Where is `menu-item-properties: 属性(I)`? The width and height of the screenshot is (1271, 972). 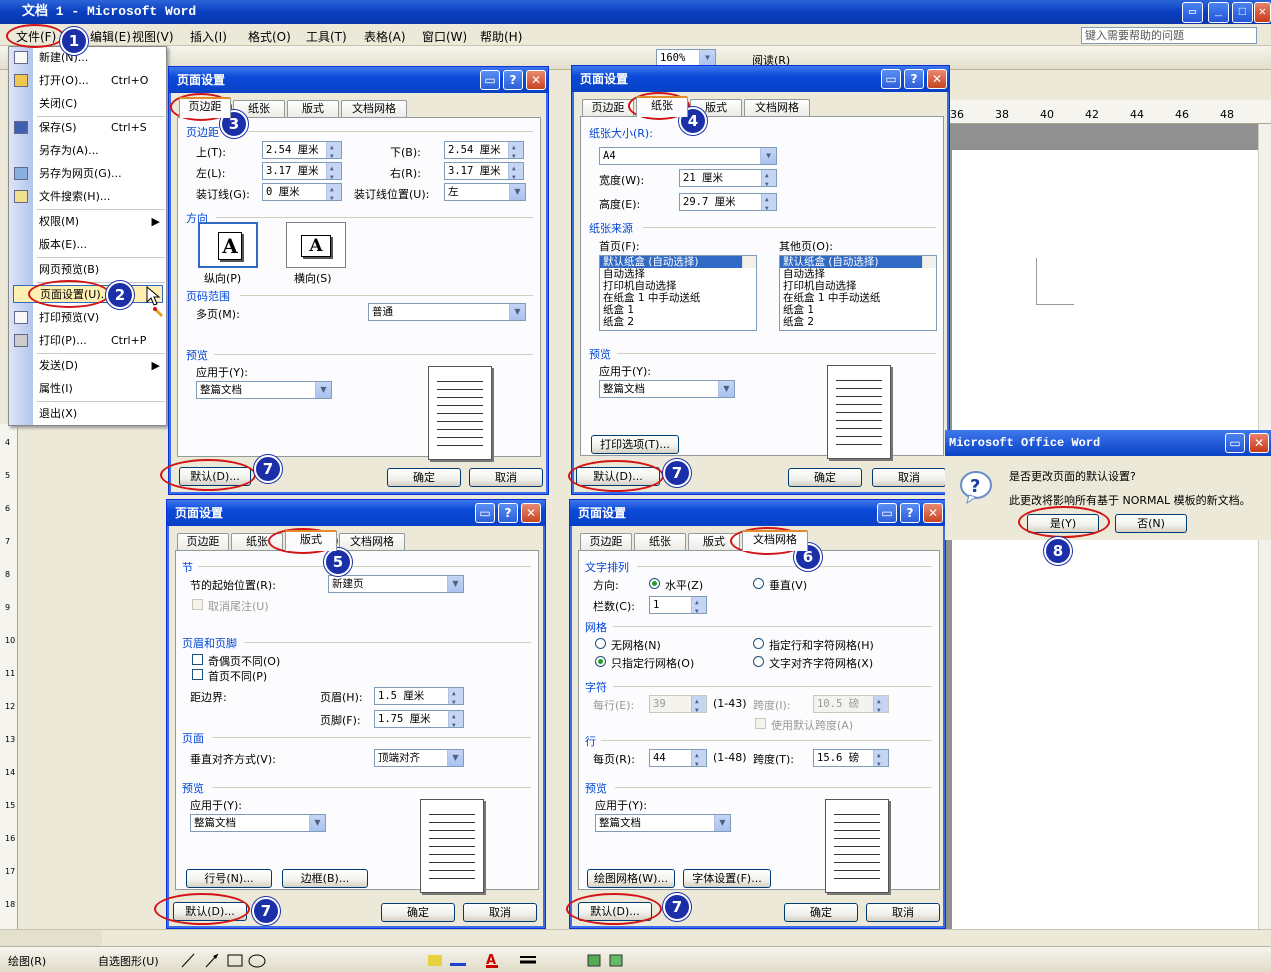 menu-item-properties: 属性(I) is located at coordinates (101, 389).